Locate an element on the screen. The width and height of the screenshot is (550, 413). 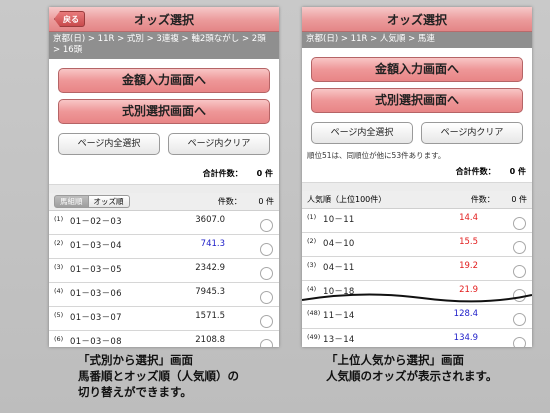
combination: 01－03－04 is located at coordinates (96, 246).